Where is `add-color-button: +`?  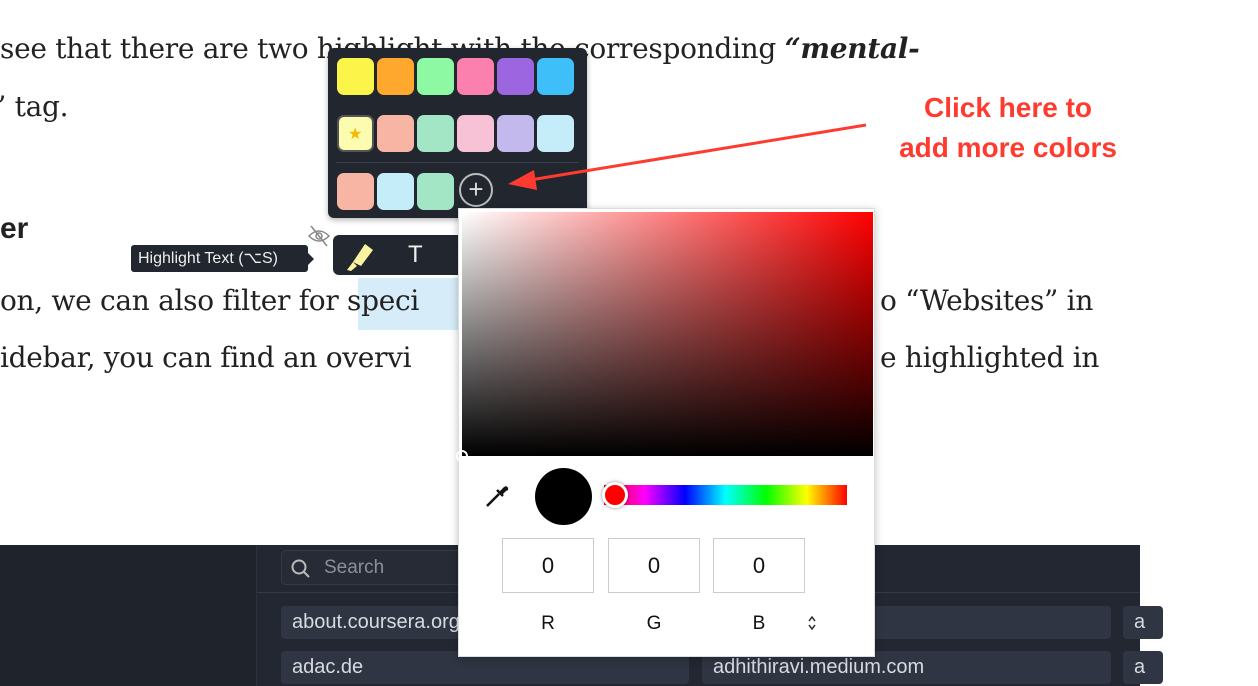 add-color-button: + is located at coordinates (476, 190).